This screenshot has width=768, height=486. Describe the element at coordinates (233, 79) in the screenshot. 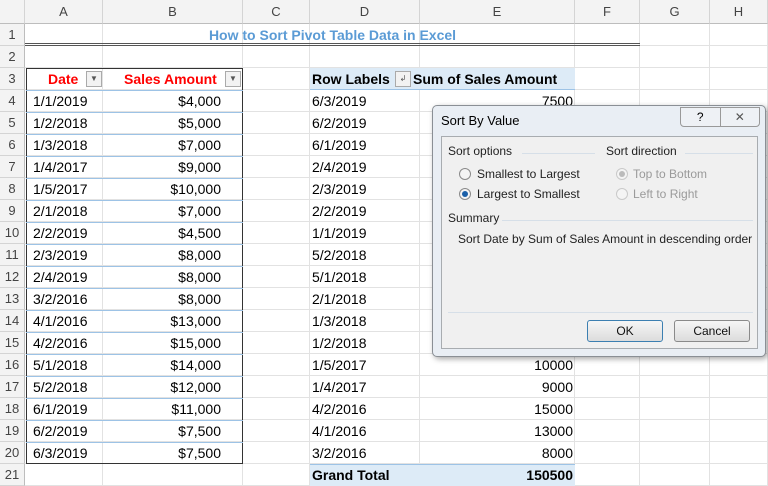

I see `filter-dropdown-sales: ▼` at that location.